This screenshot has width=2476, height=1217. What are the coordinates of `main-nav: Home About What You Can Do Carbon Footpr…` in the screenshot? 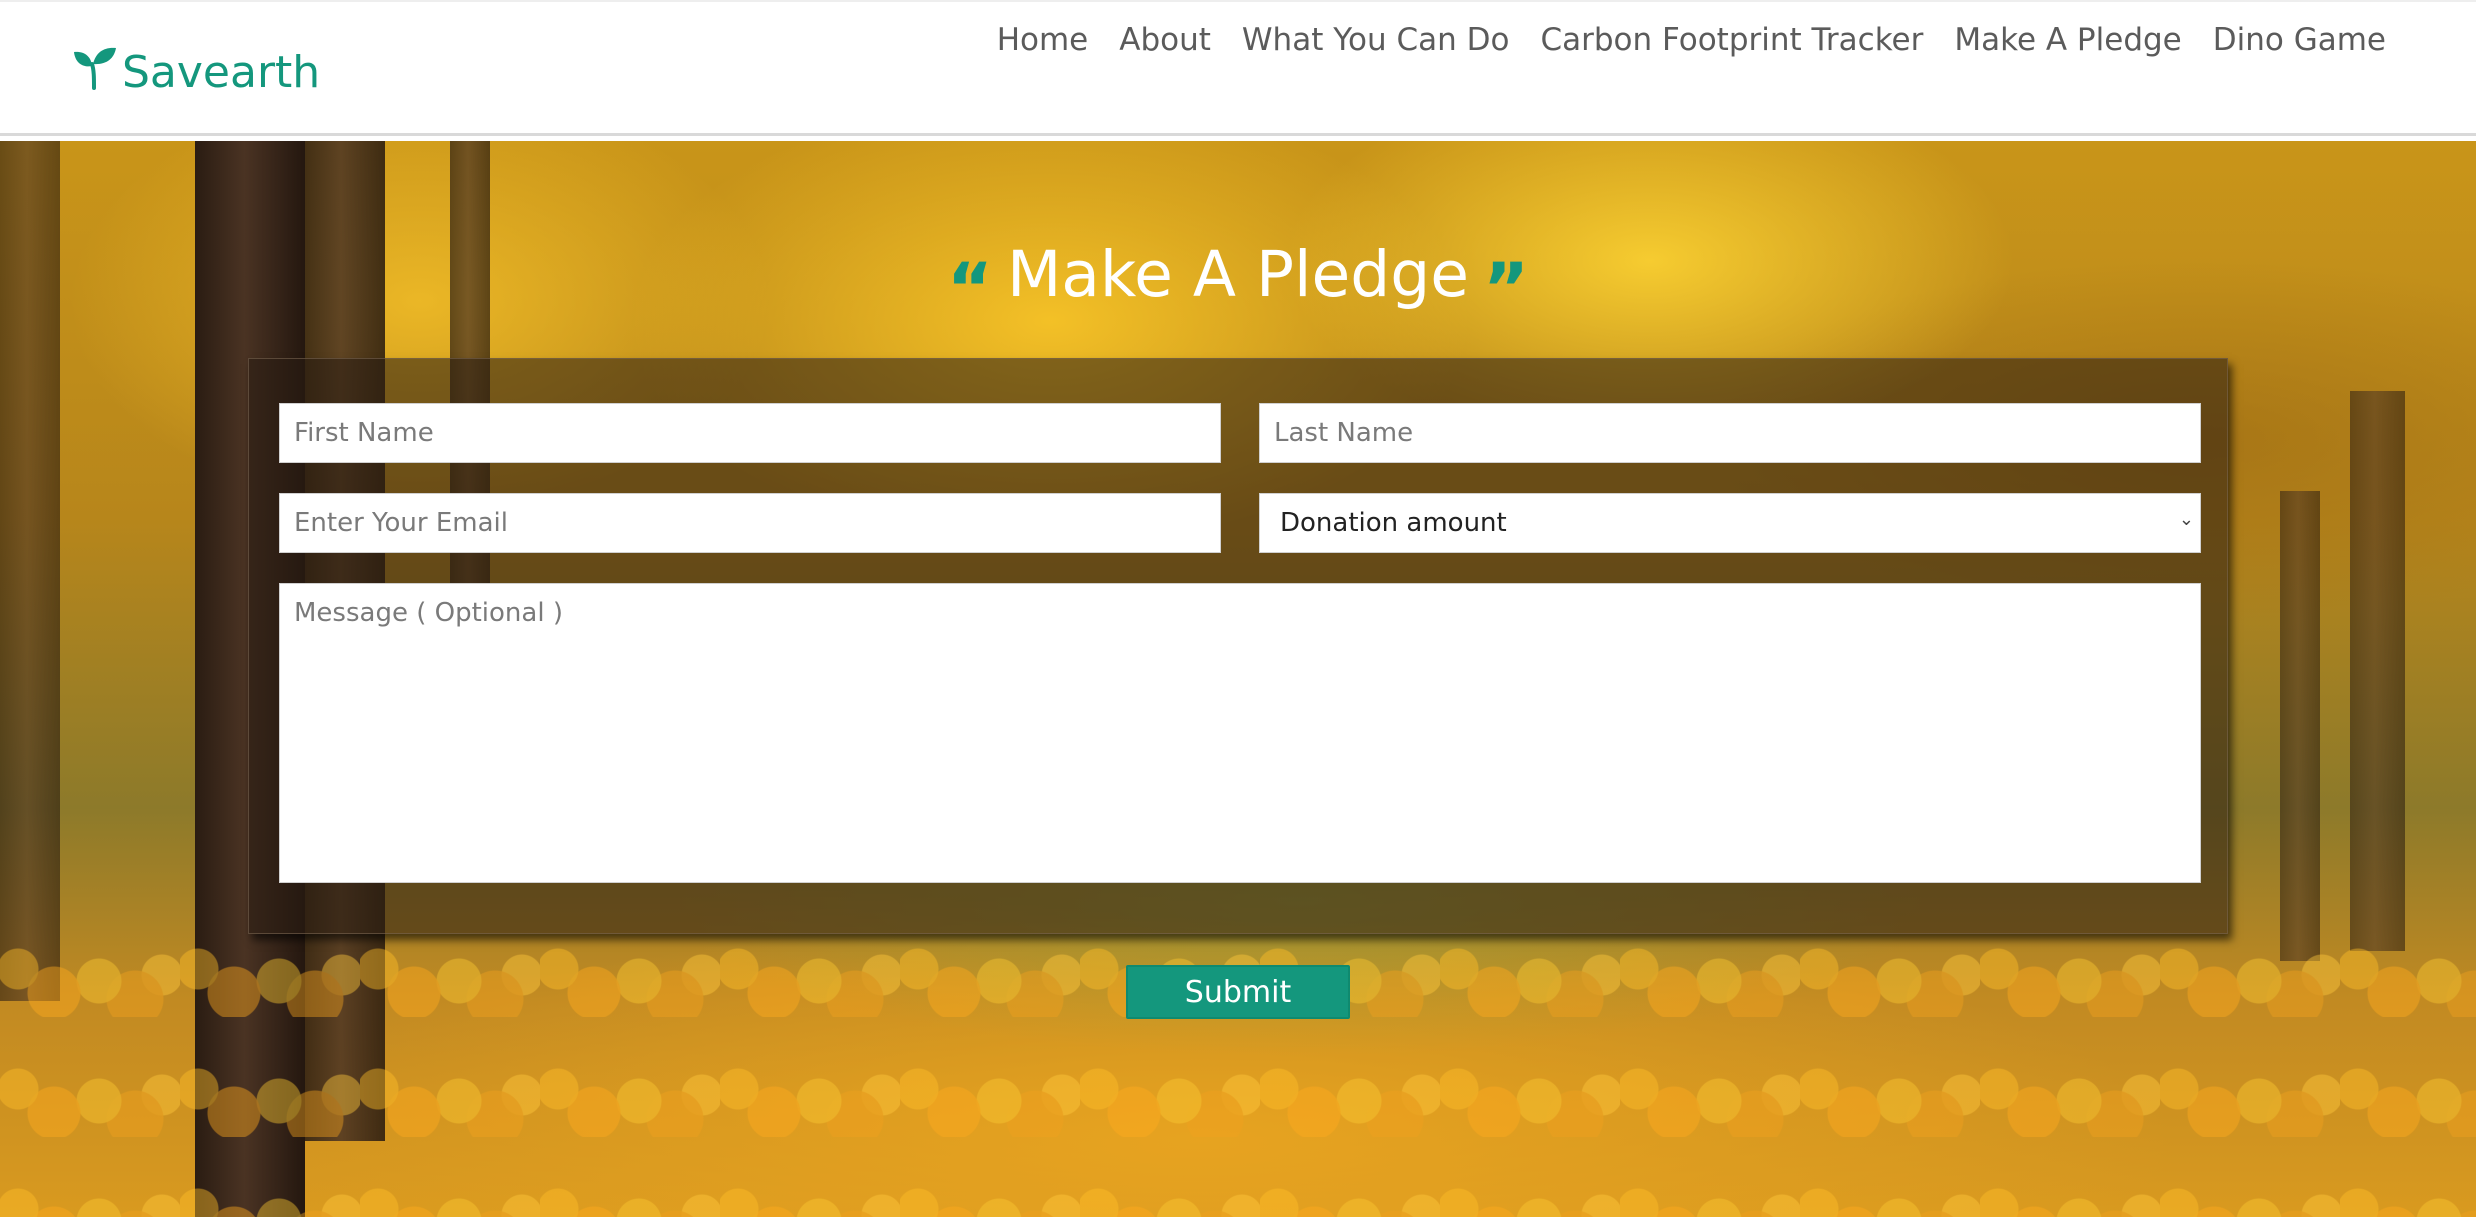 It's located at (1691, 40).